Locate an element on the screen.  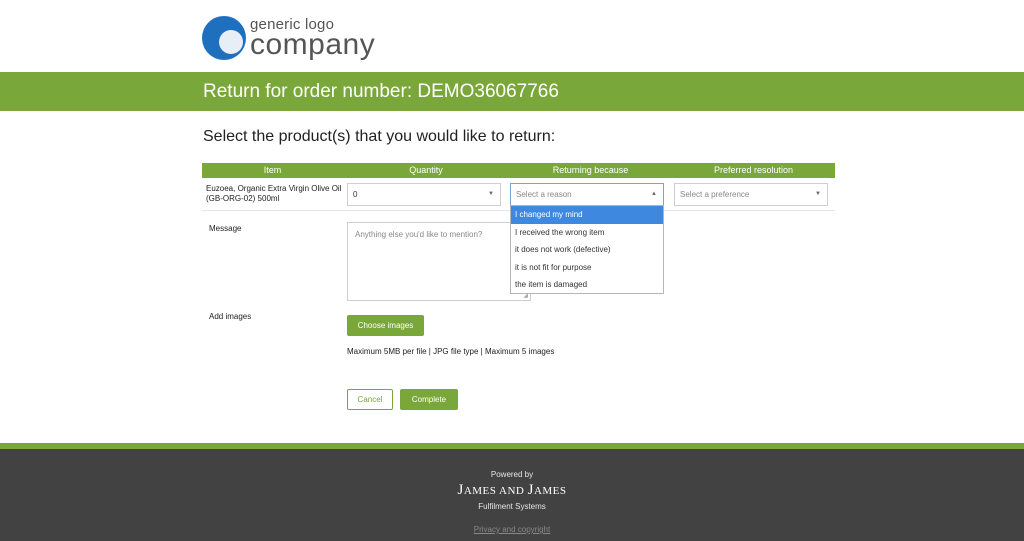
reason-select: Select a reason ▲ is located at coordinates (587, 194).